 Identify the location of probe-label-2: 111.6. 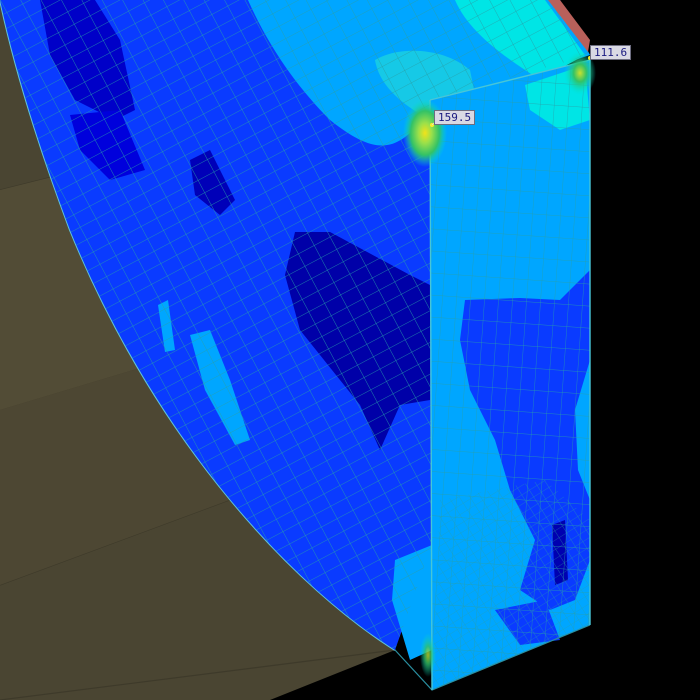
(611, 52).